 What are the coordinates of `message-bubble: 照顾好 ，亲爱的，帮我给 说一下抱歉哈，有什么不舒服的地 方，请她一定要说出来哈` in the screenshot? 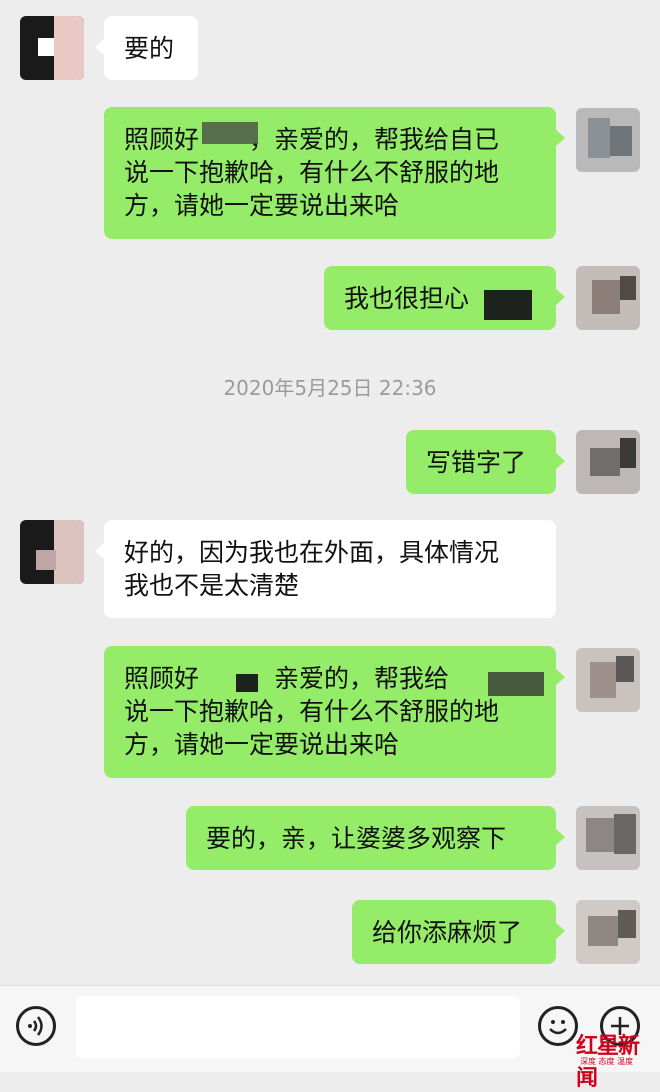 It's located at (334, 712).